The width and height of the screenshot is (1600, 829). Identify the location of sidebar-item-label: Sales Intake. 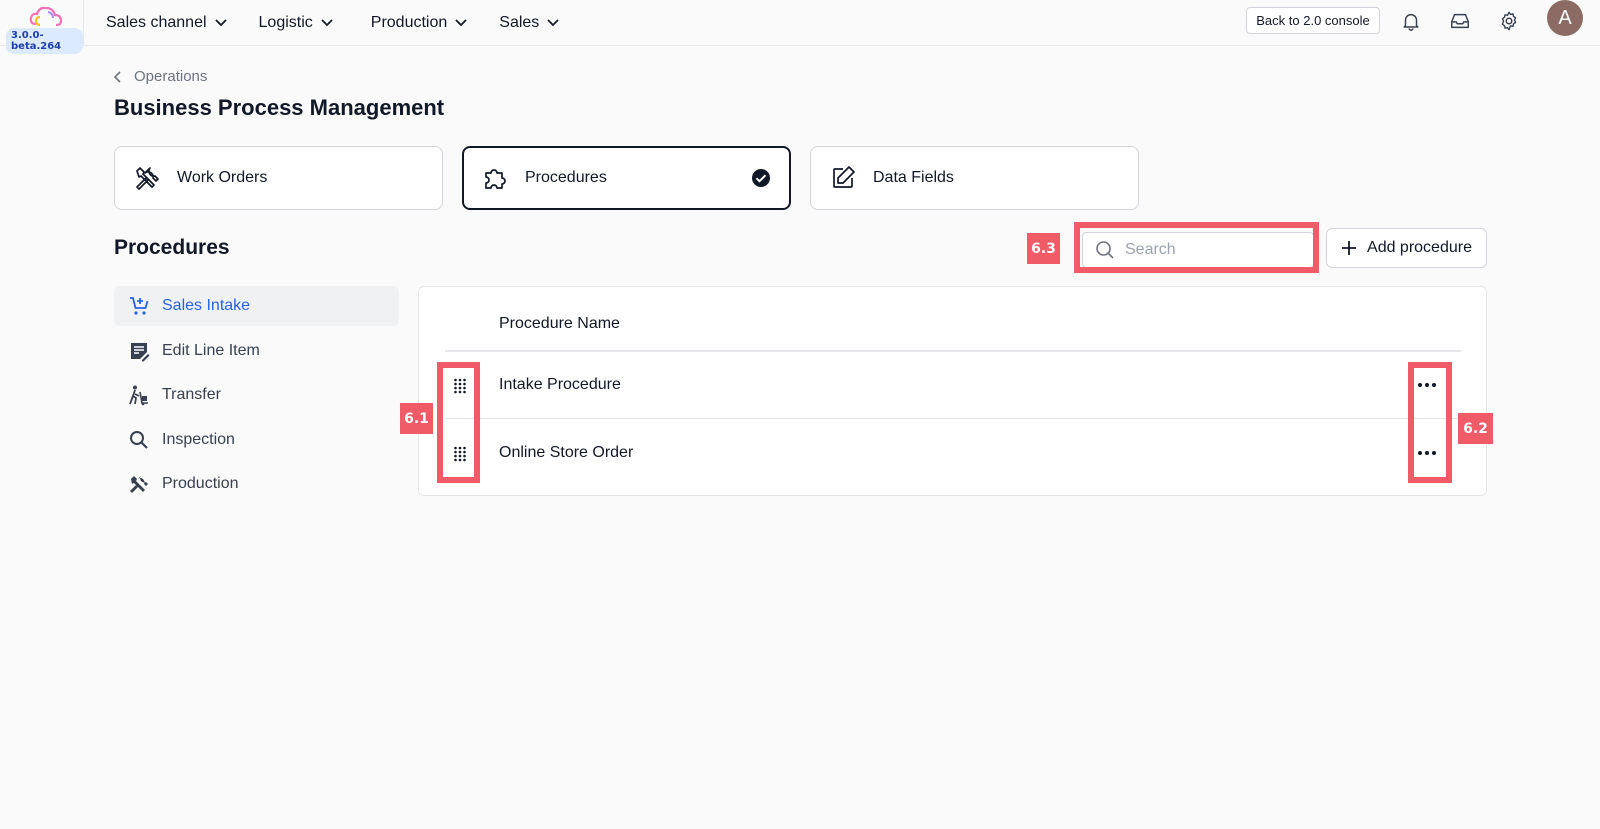
(206, 305).